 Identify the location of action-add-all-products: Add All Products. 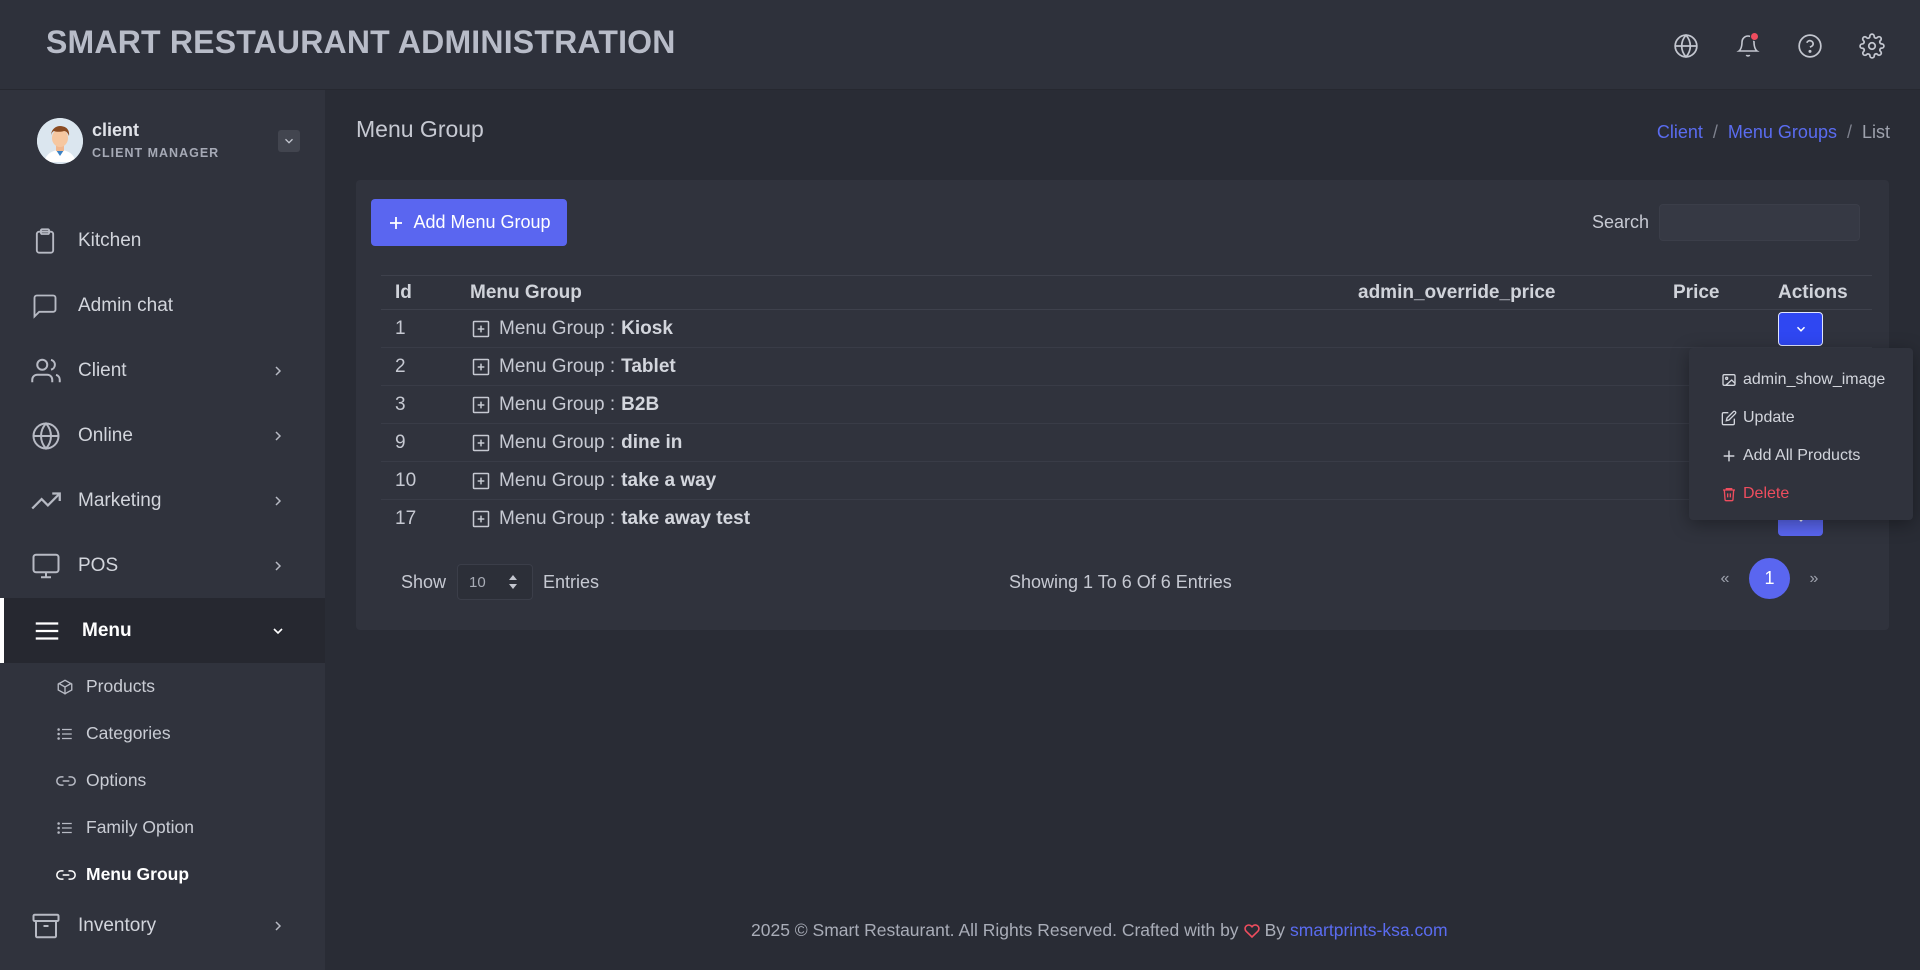
(1801, 456).